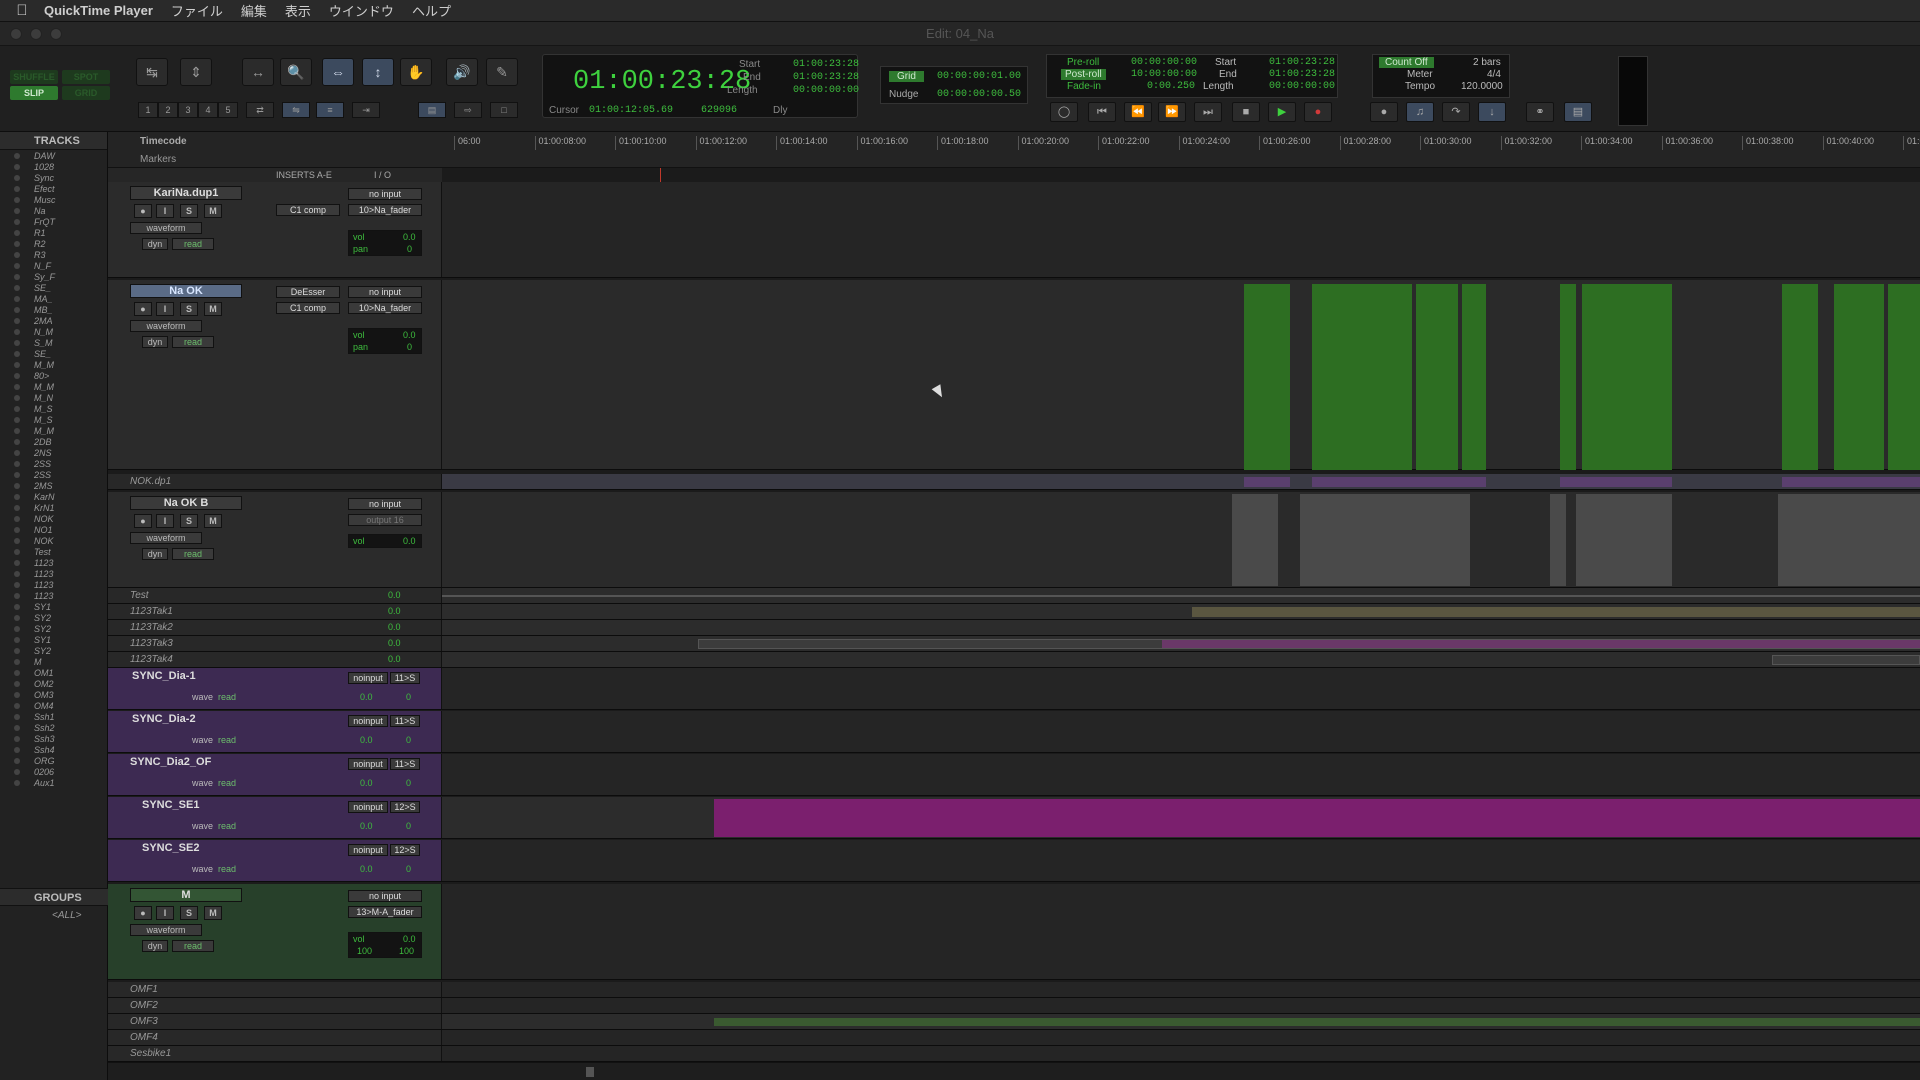 The width and height of the screenshot is (1920, 1080). Describe the element at coordinates (151, 627) in the screenshot. I see `track-name: 1123Tak2` at that location.